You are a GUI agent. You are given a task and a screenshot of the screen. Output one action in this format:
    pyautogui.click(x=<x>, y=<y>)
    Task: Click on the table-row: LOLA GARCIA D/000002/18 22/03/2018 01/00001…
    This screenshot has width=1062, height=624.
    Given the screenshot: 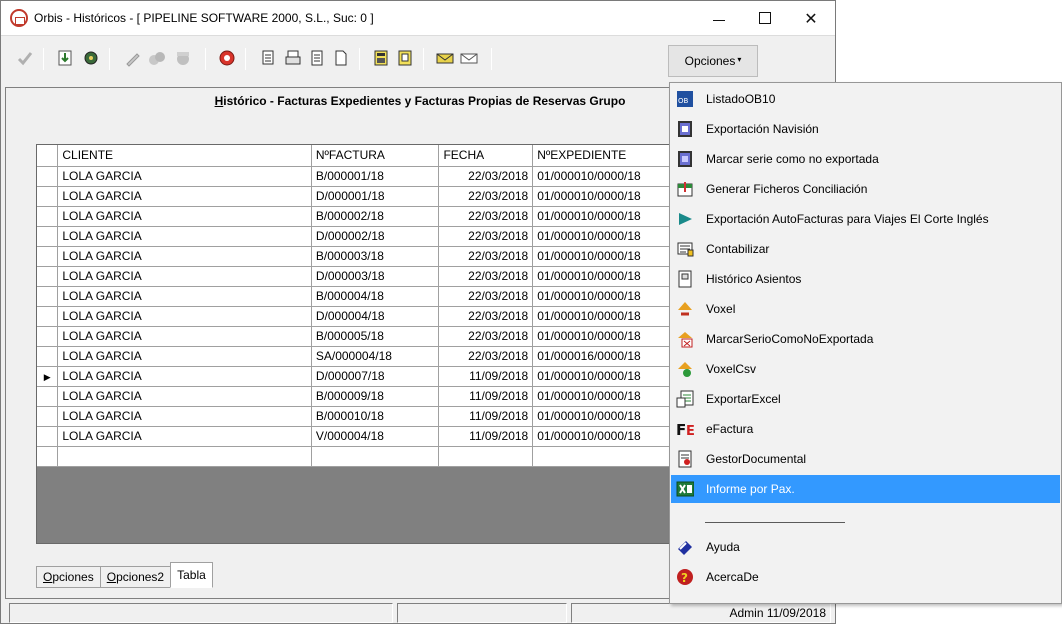 What is the action you would take?
    pyautogui.click(x=356, y=236)
    